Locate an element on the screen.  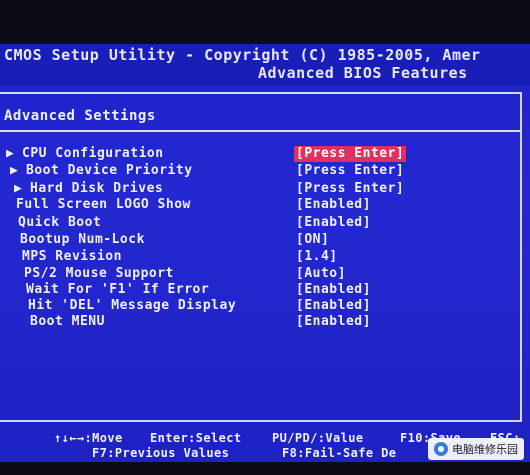
wechat-logo-icon is located at coordinates (441, 449).